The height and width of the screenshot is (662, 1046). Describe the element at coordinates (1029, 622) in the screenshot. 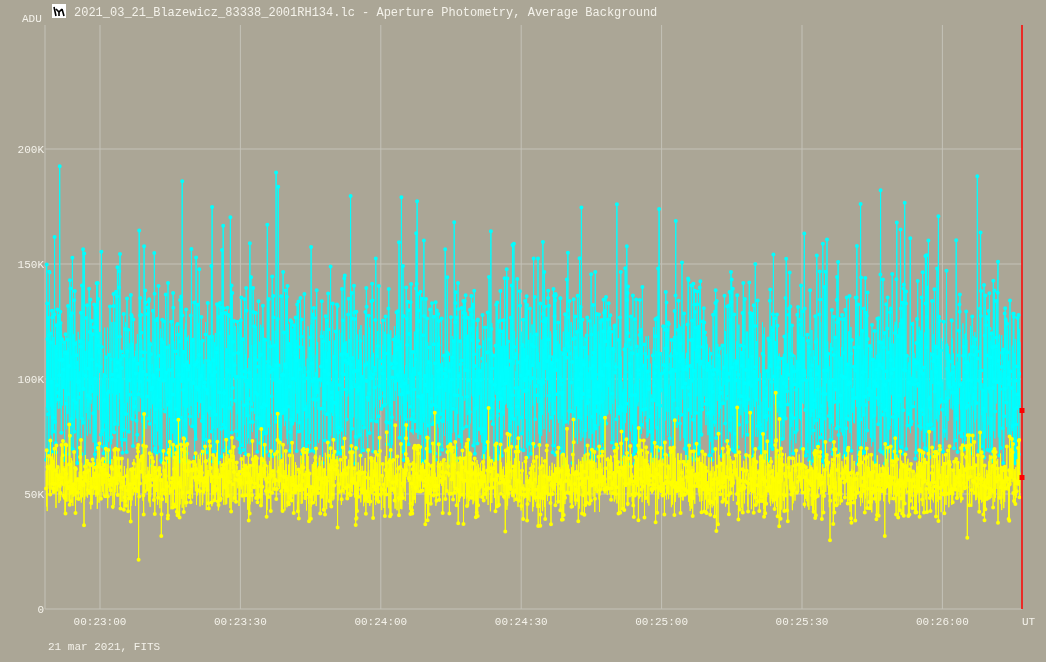

I see `x-axis-unit: UT` at that location.